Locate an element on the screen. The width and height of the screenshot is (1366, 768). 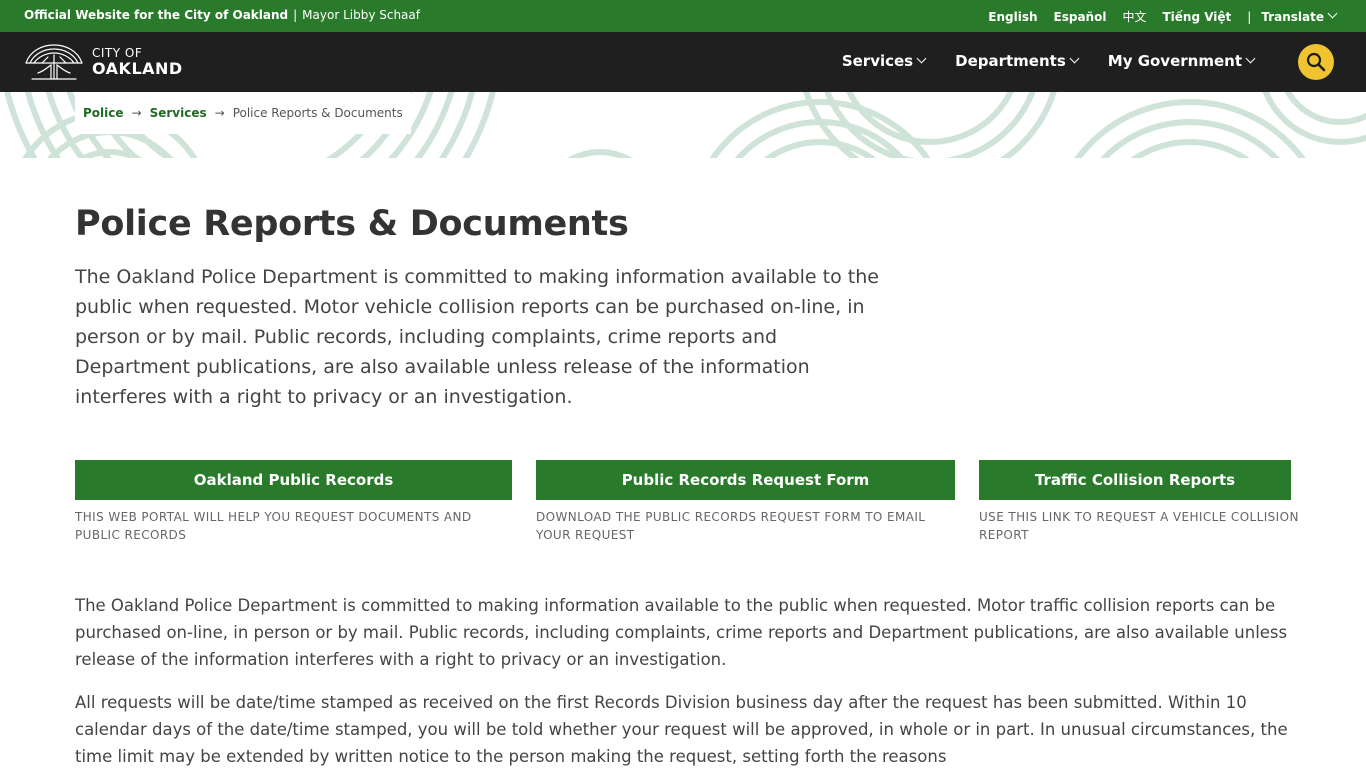
nav-services: Services is located at coordinates (884, 61).